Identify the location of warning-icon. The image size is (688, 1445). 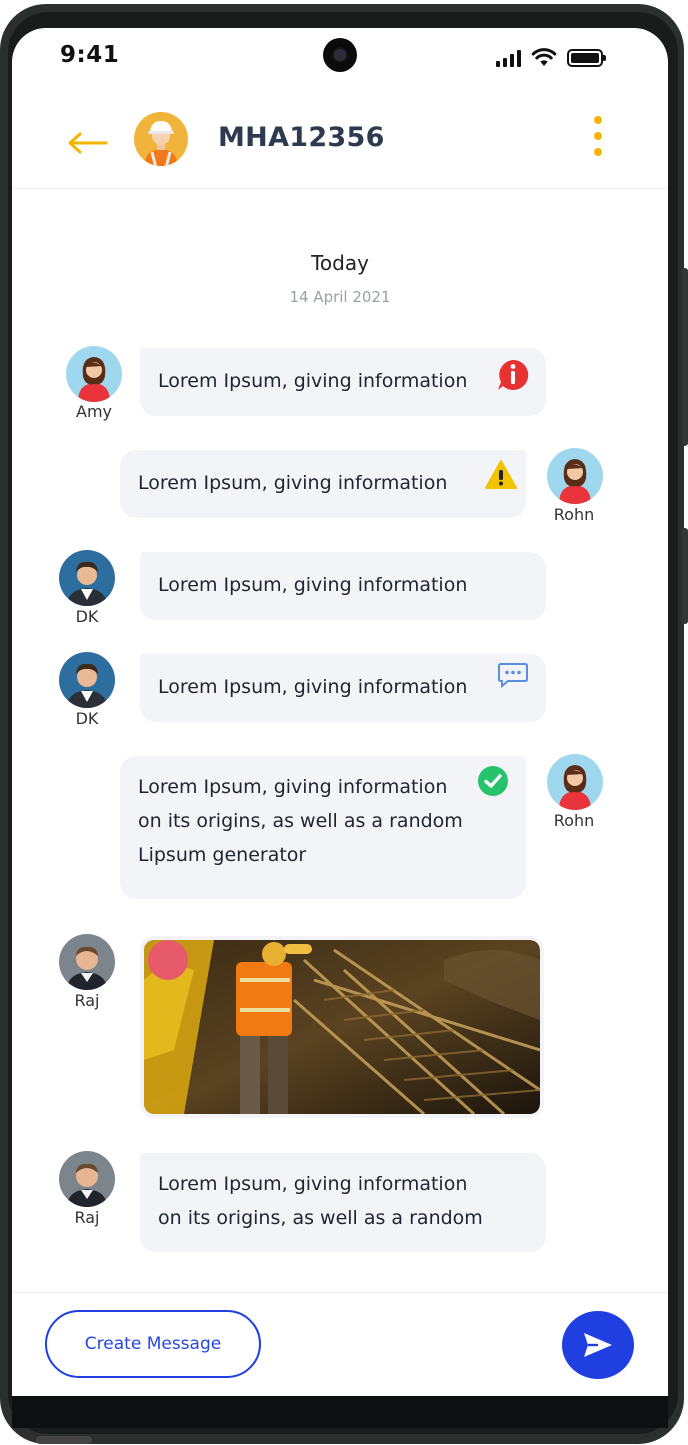
(501, 474).